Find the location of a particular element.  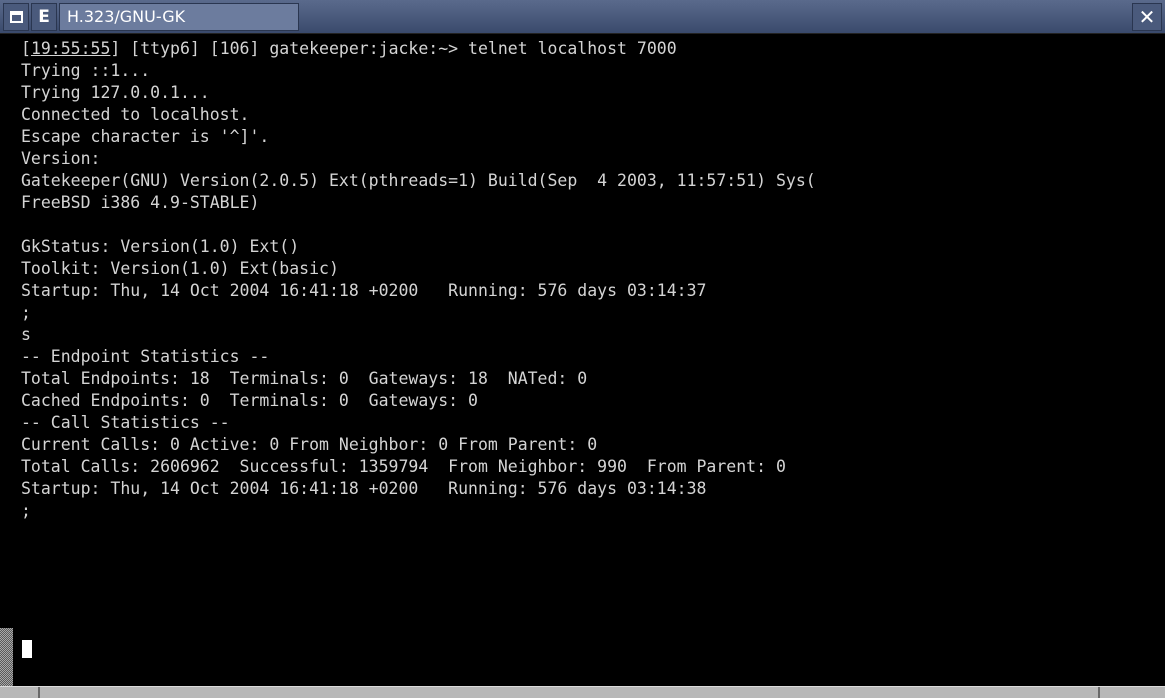

prompt-open-bracket: [ is located at coordinates (26, 48).